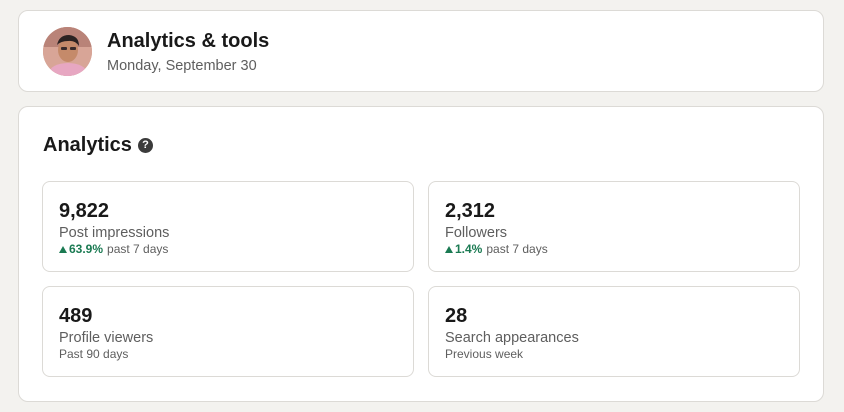  I want to click on stat-tile-post-impressions: 9,822 Post impressions 63.9% past 7 days, so click(228, 226).